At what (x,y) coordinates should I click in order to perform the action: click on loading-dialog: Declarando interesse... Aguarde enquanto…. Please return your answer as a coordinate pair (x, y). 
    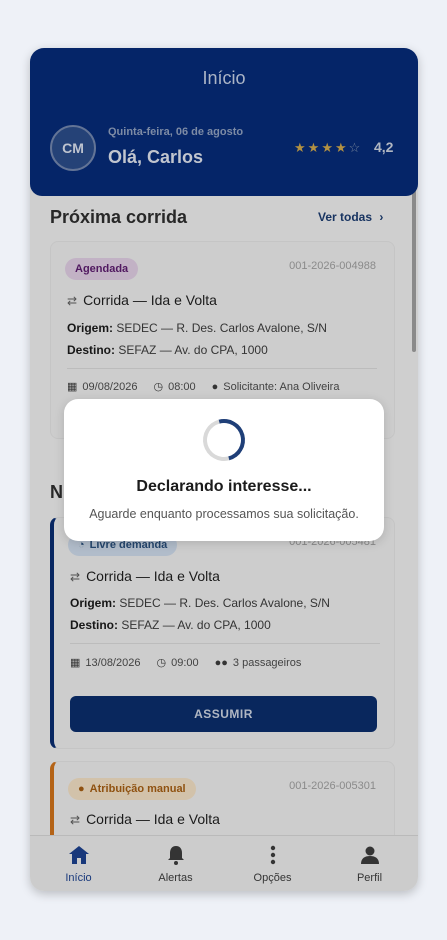
    Looking at the image, I should click on (224, 470).